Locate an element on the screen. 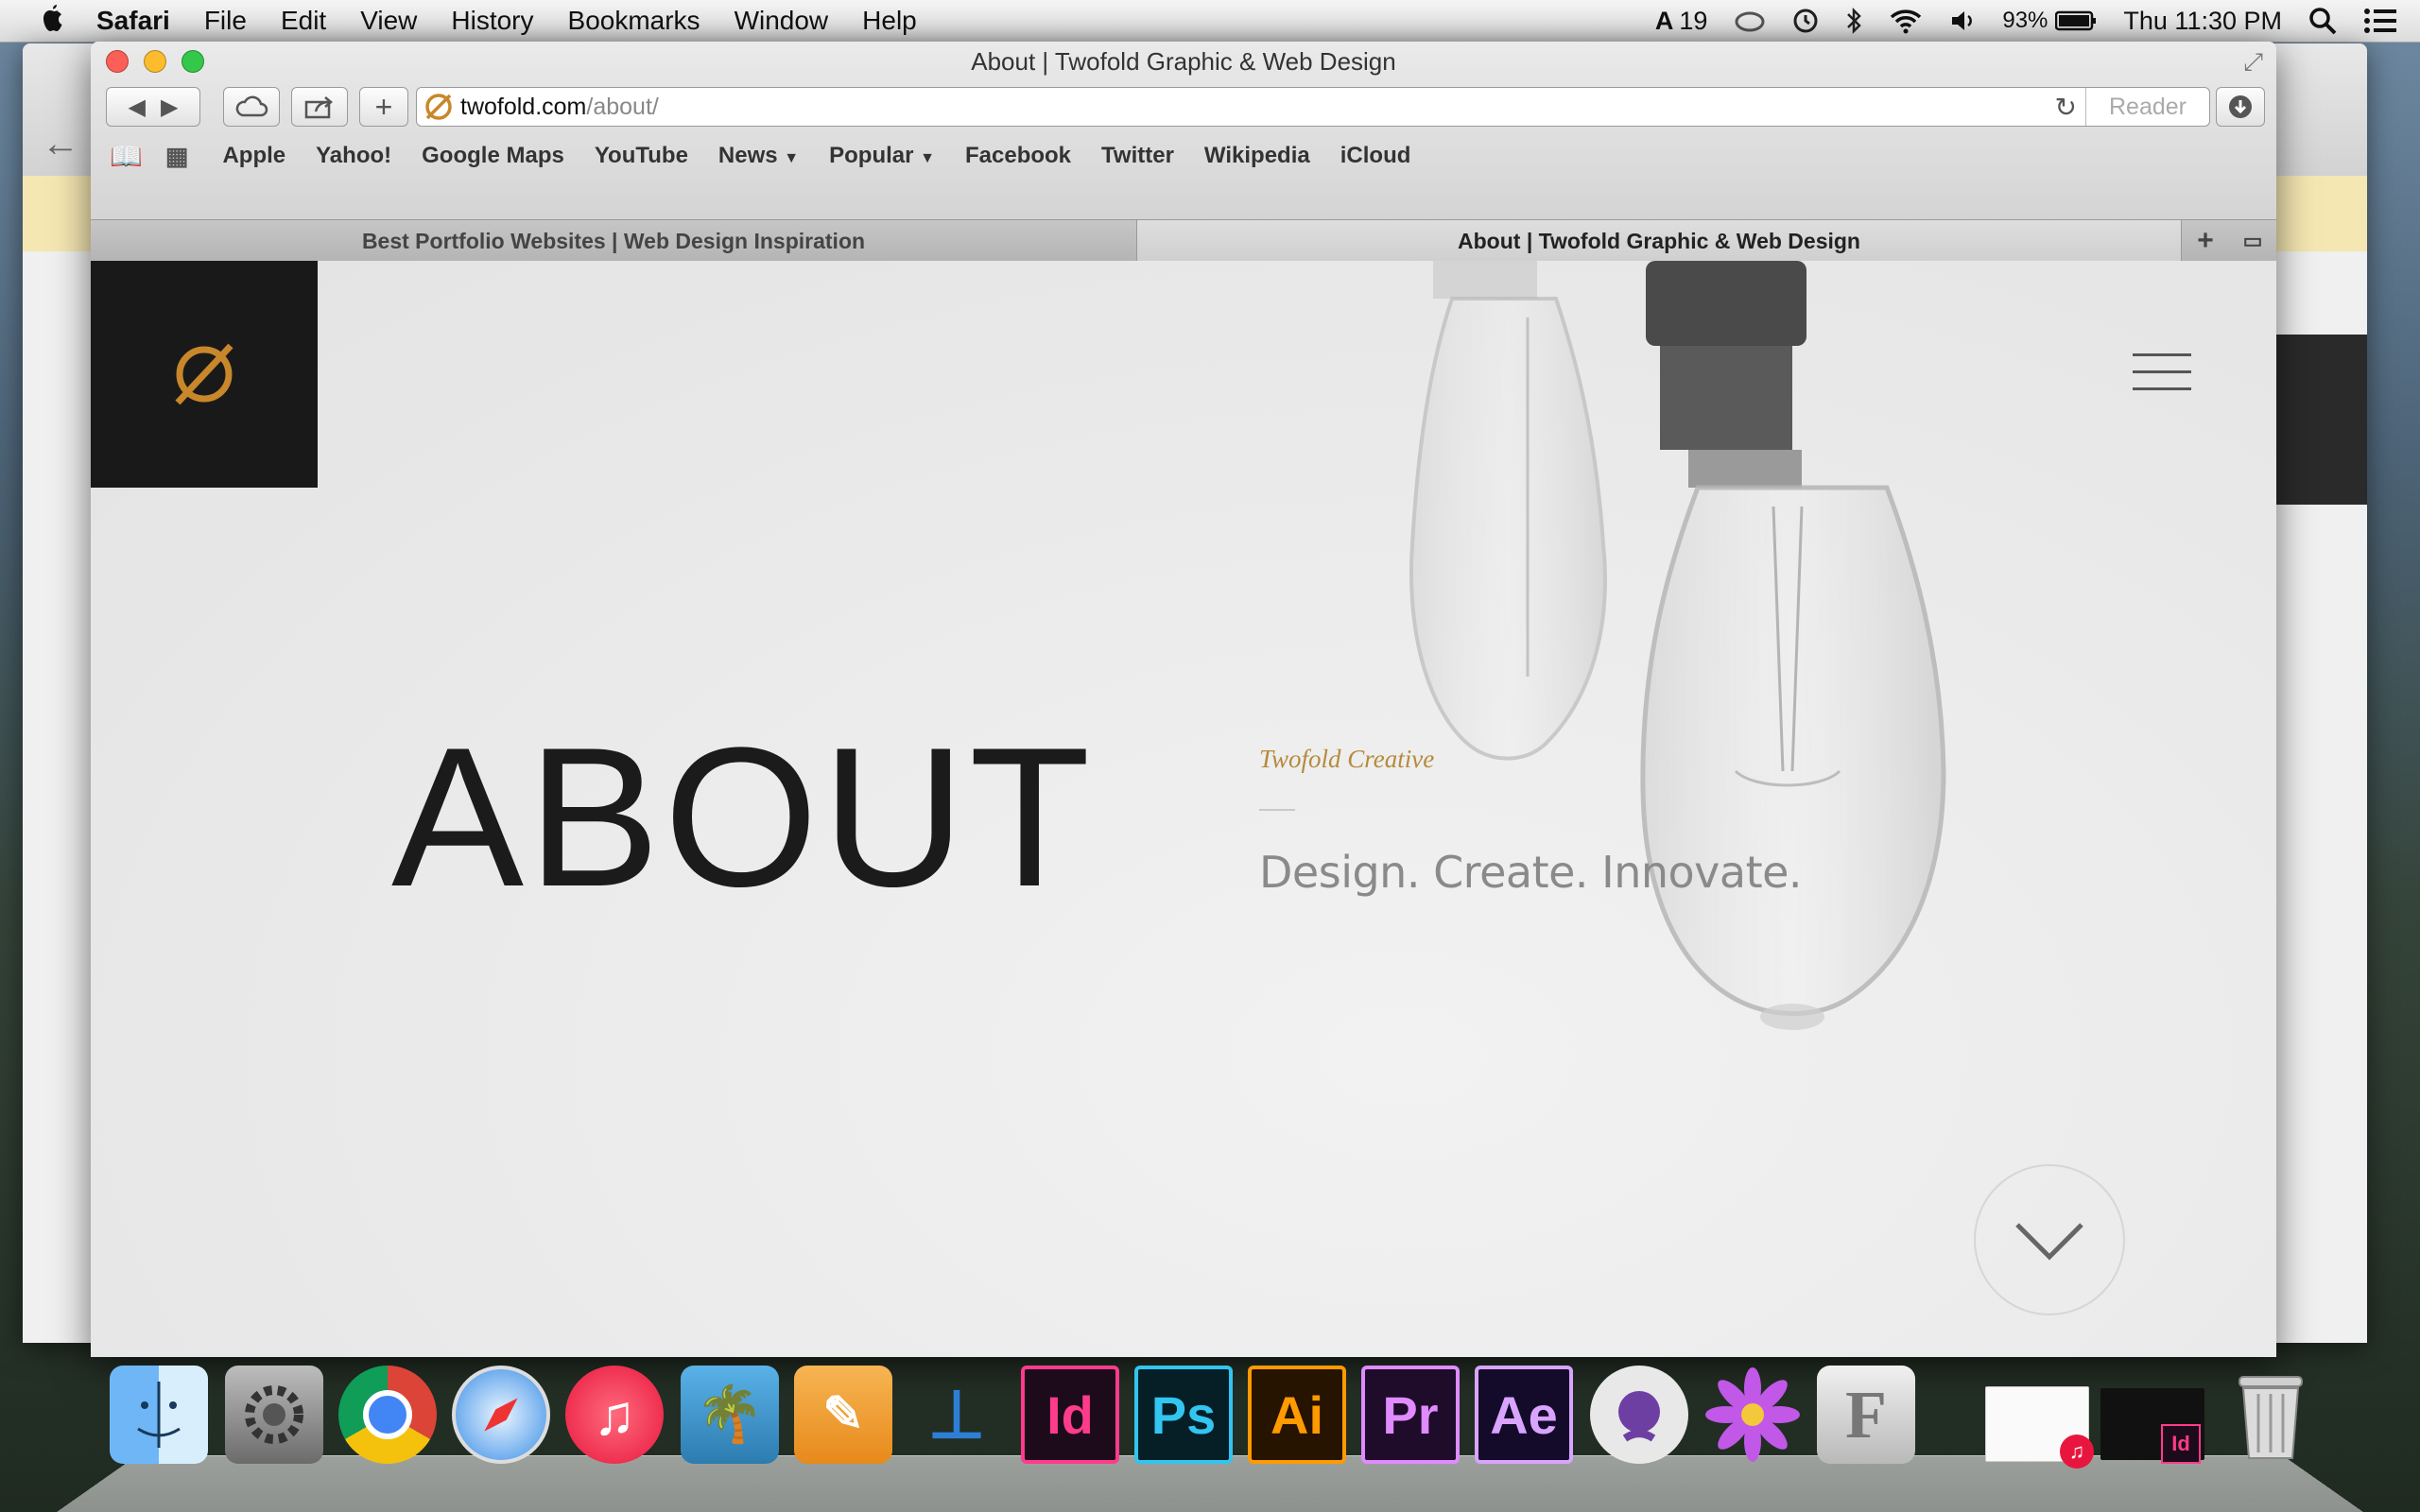 This screenshot has width=2420, height=1512. bookmark-apple: Apple is located at coordinates (254, 156).